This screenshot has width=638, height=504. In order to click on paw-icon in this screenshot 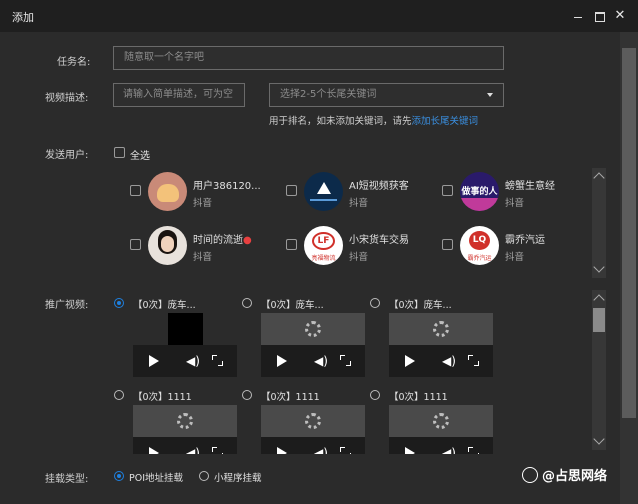, I will do `click(530, 475)`.